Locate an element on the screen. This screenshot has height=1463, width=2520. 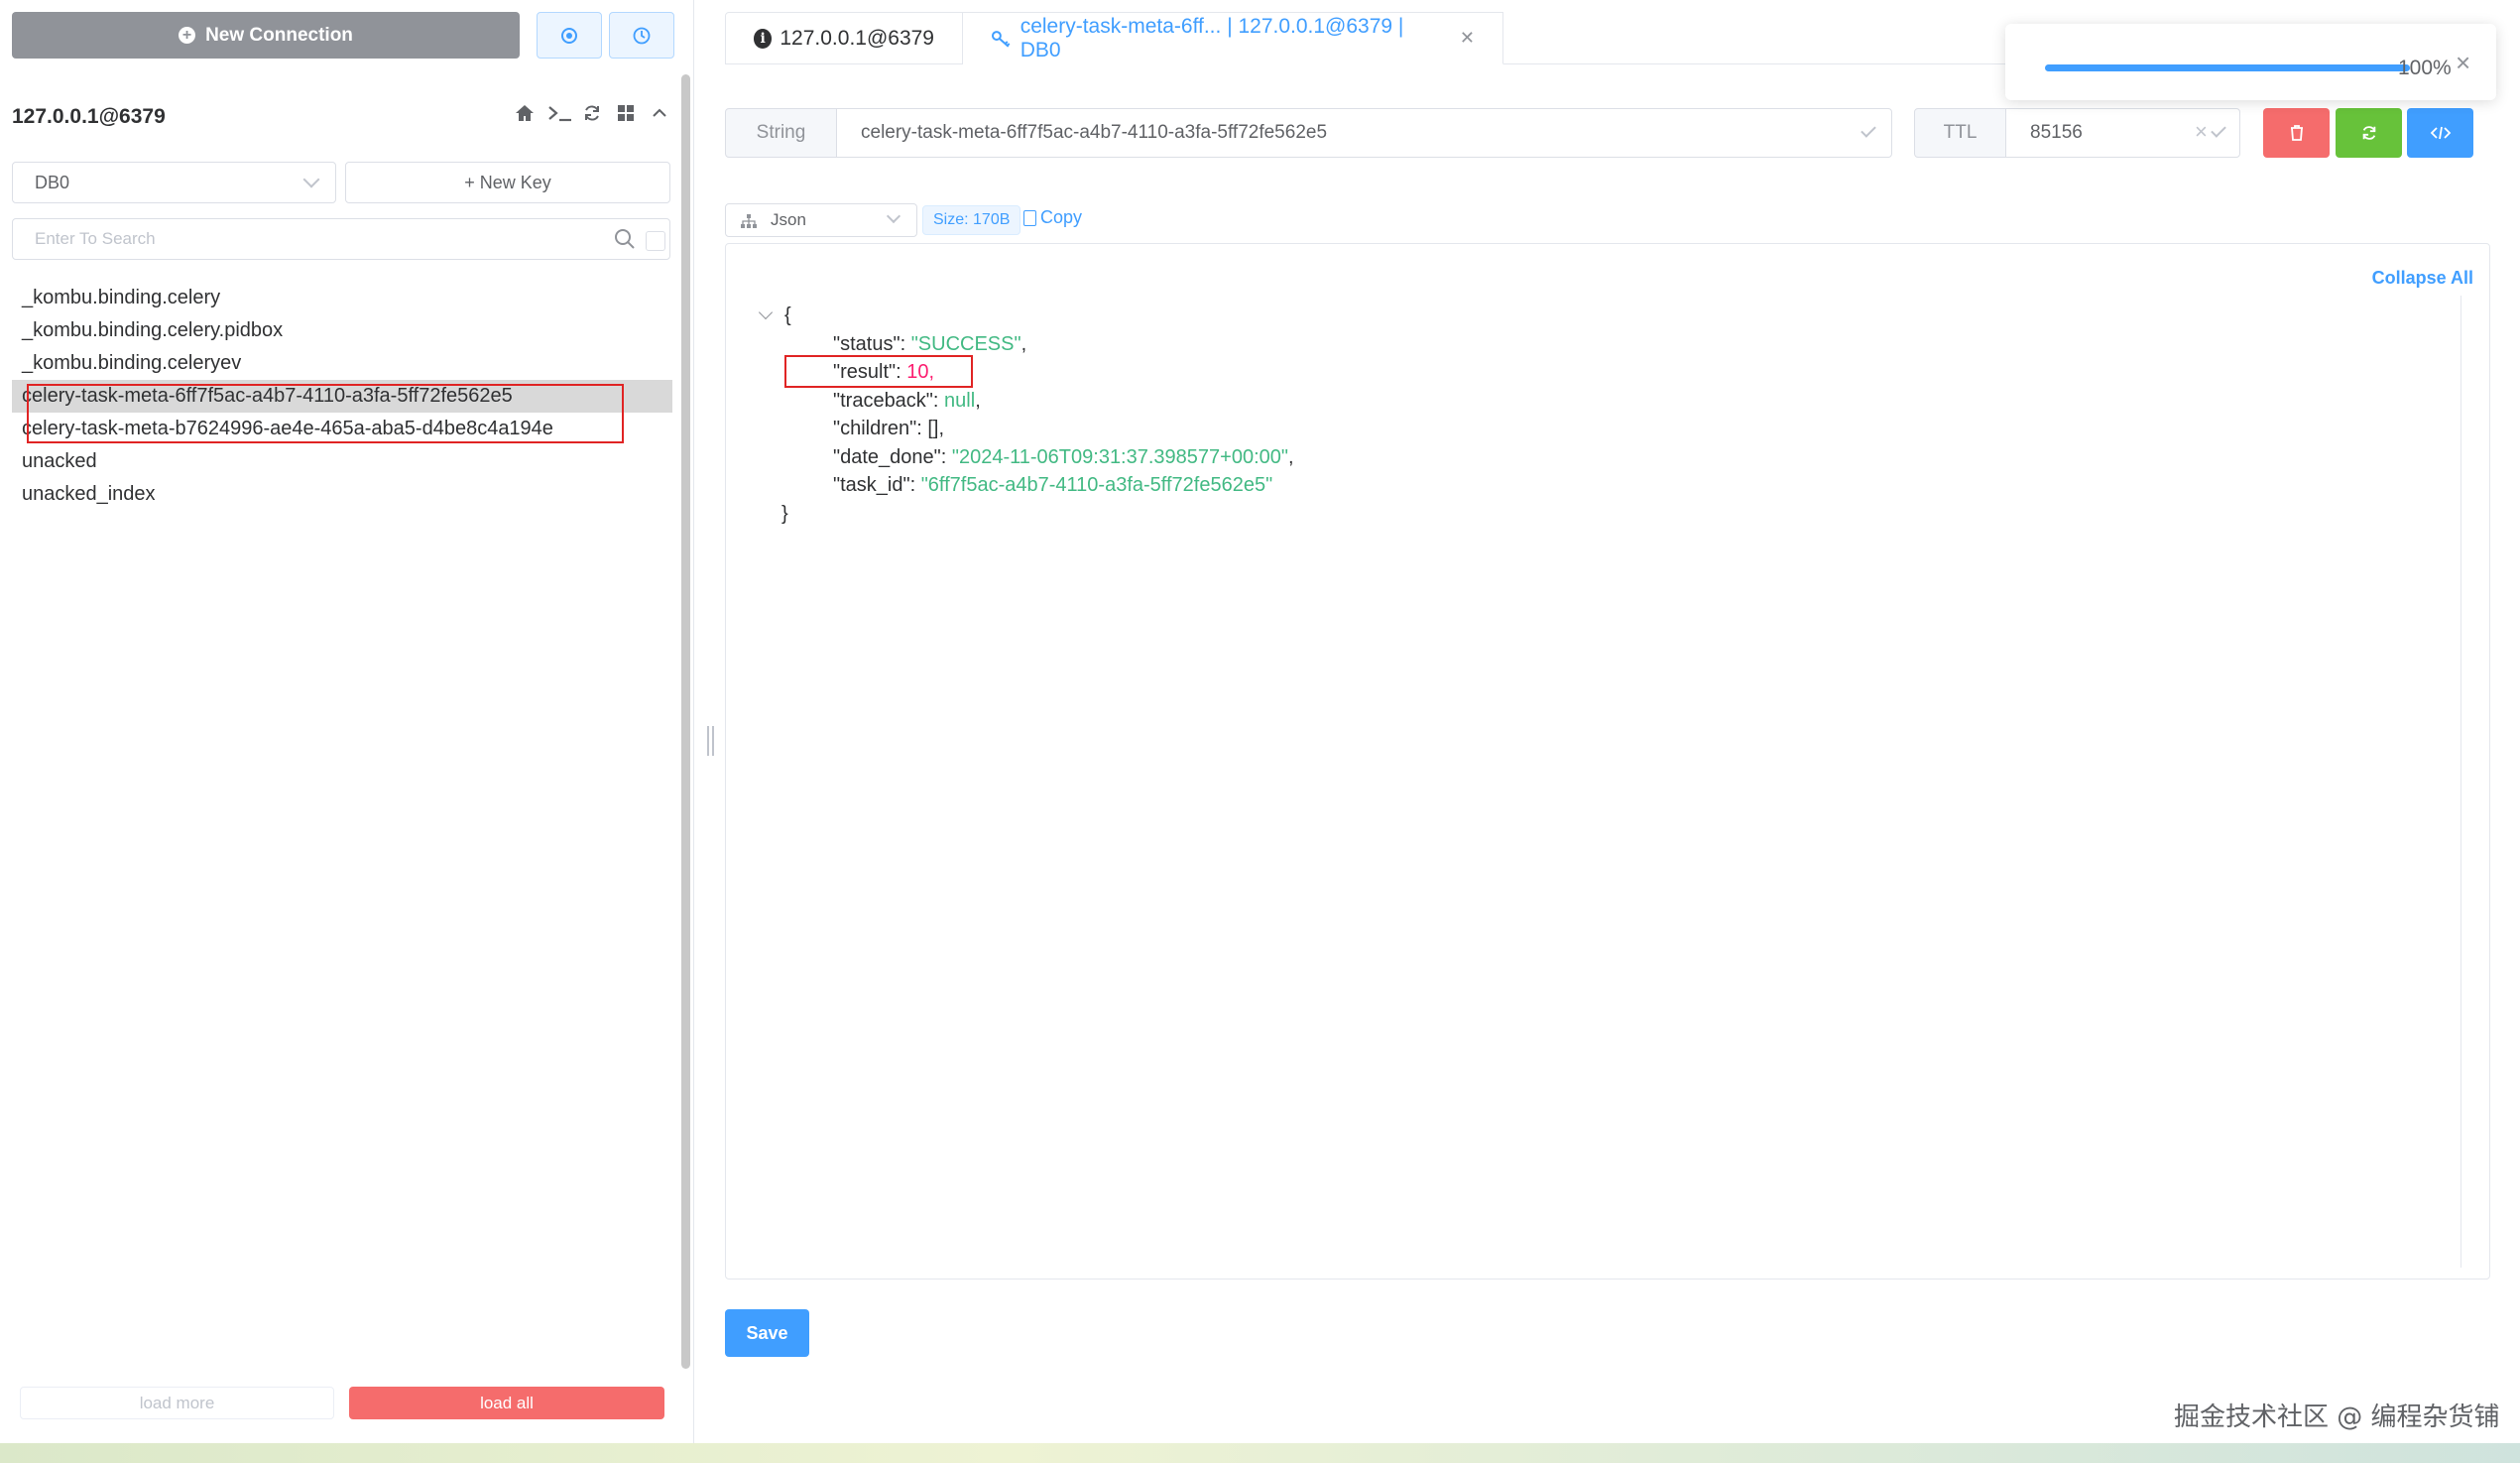
progress-fill is located at coordinates (2227, 67).